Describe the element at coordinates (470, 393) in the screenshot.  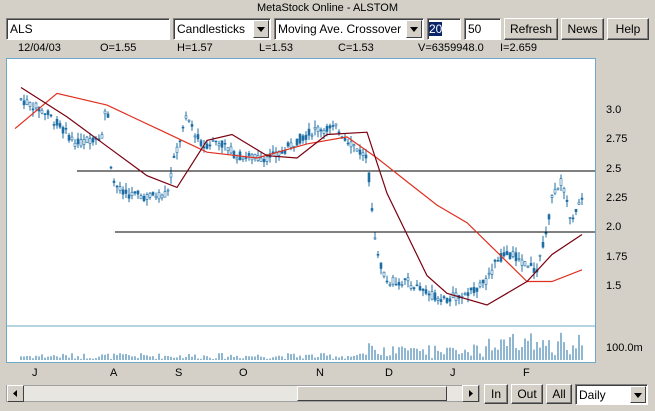
I see `scroll-right-button` at that location.